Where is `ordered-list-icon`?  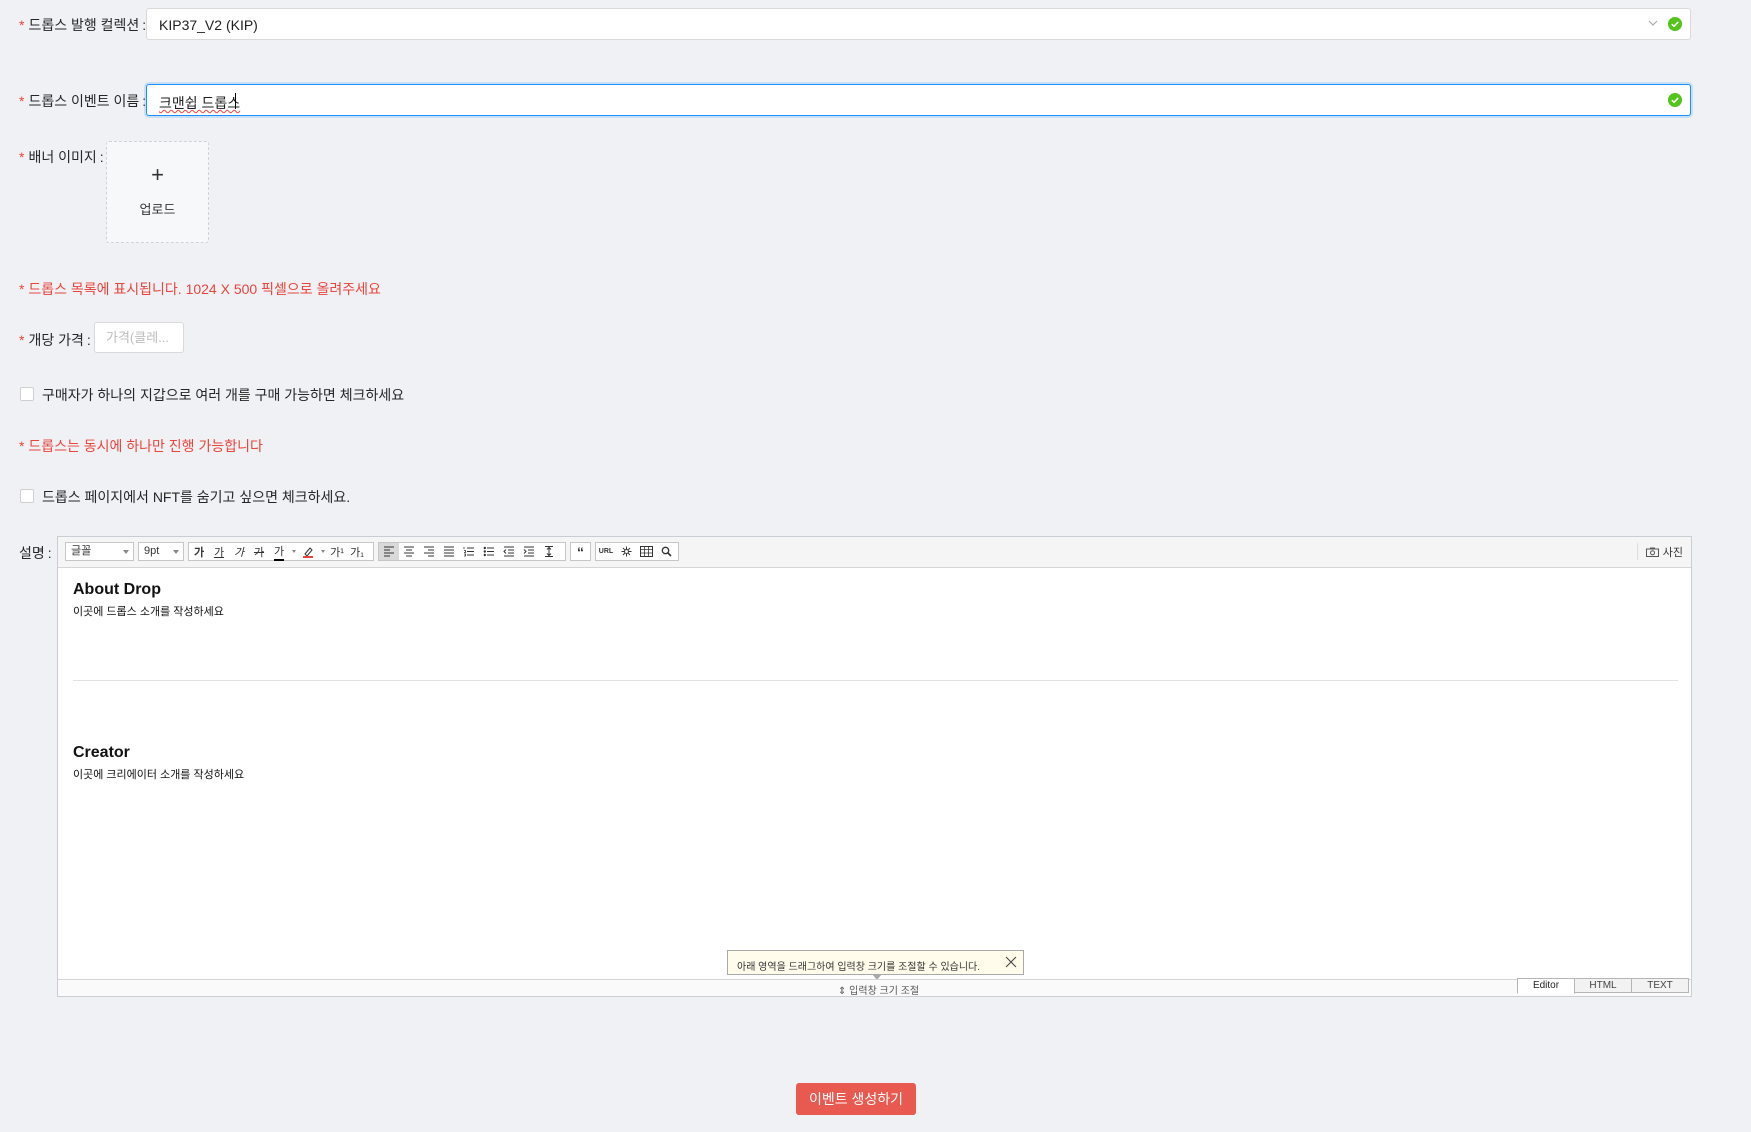
ordered-list-icon is located at coordinates (468, 552).